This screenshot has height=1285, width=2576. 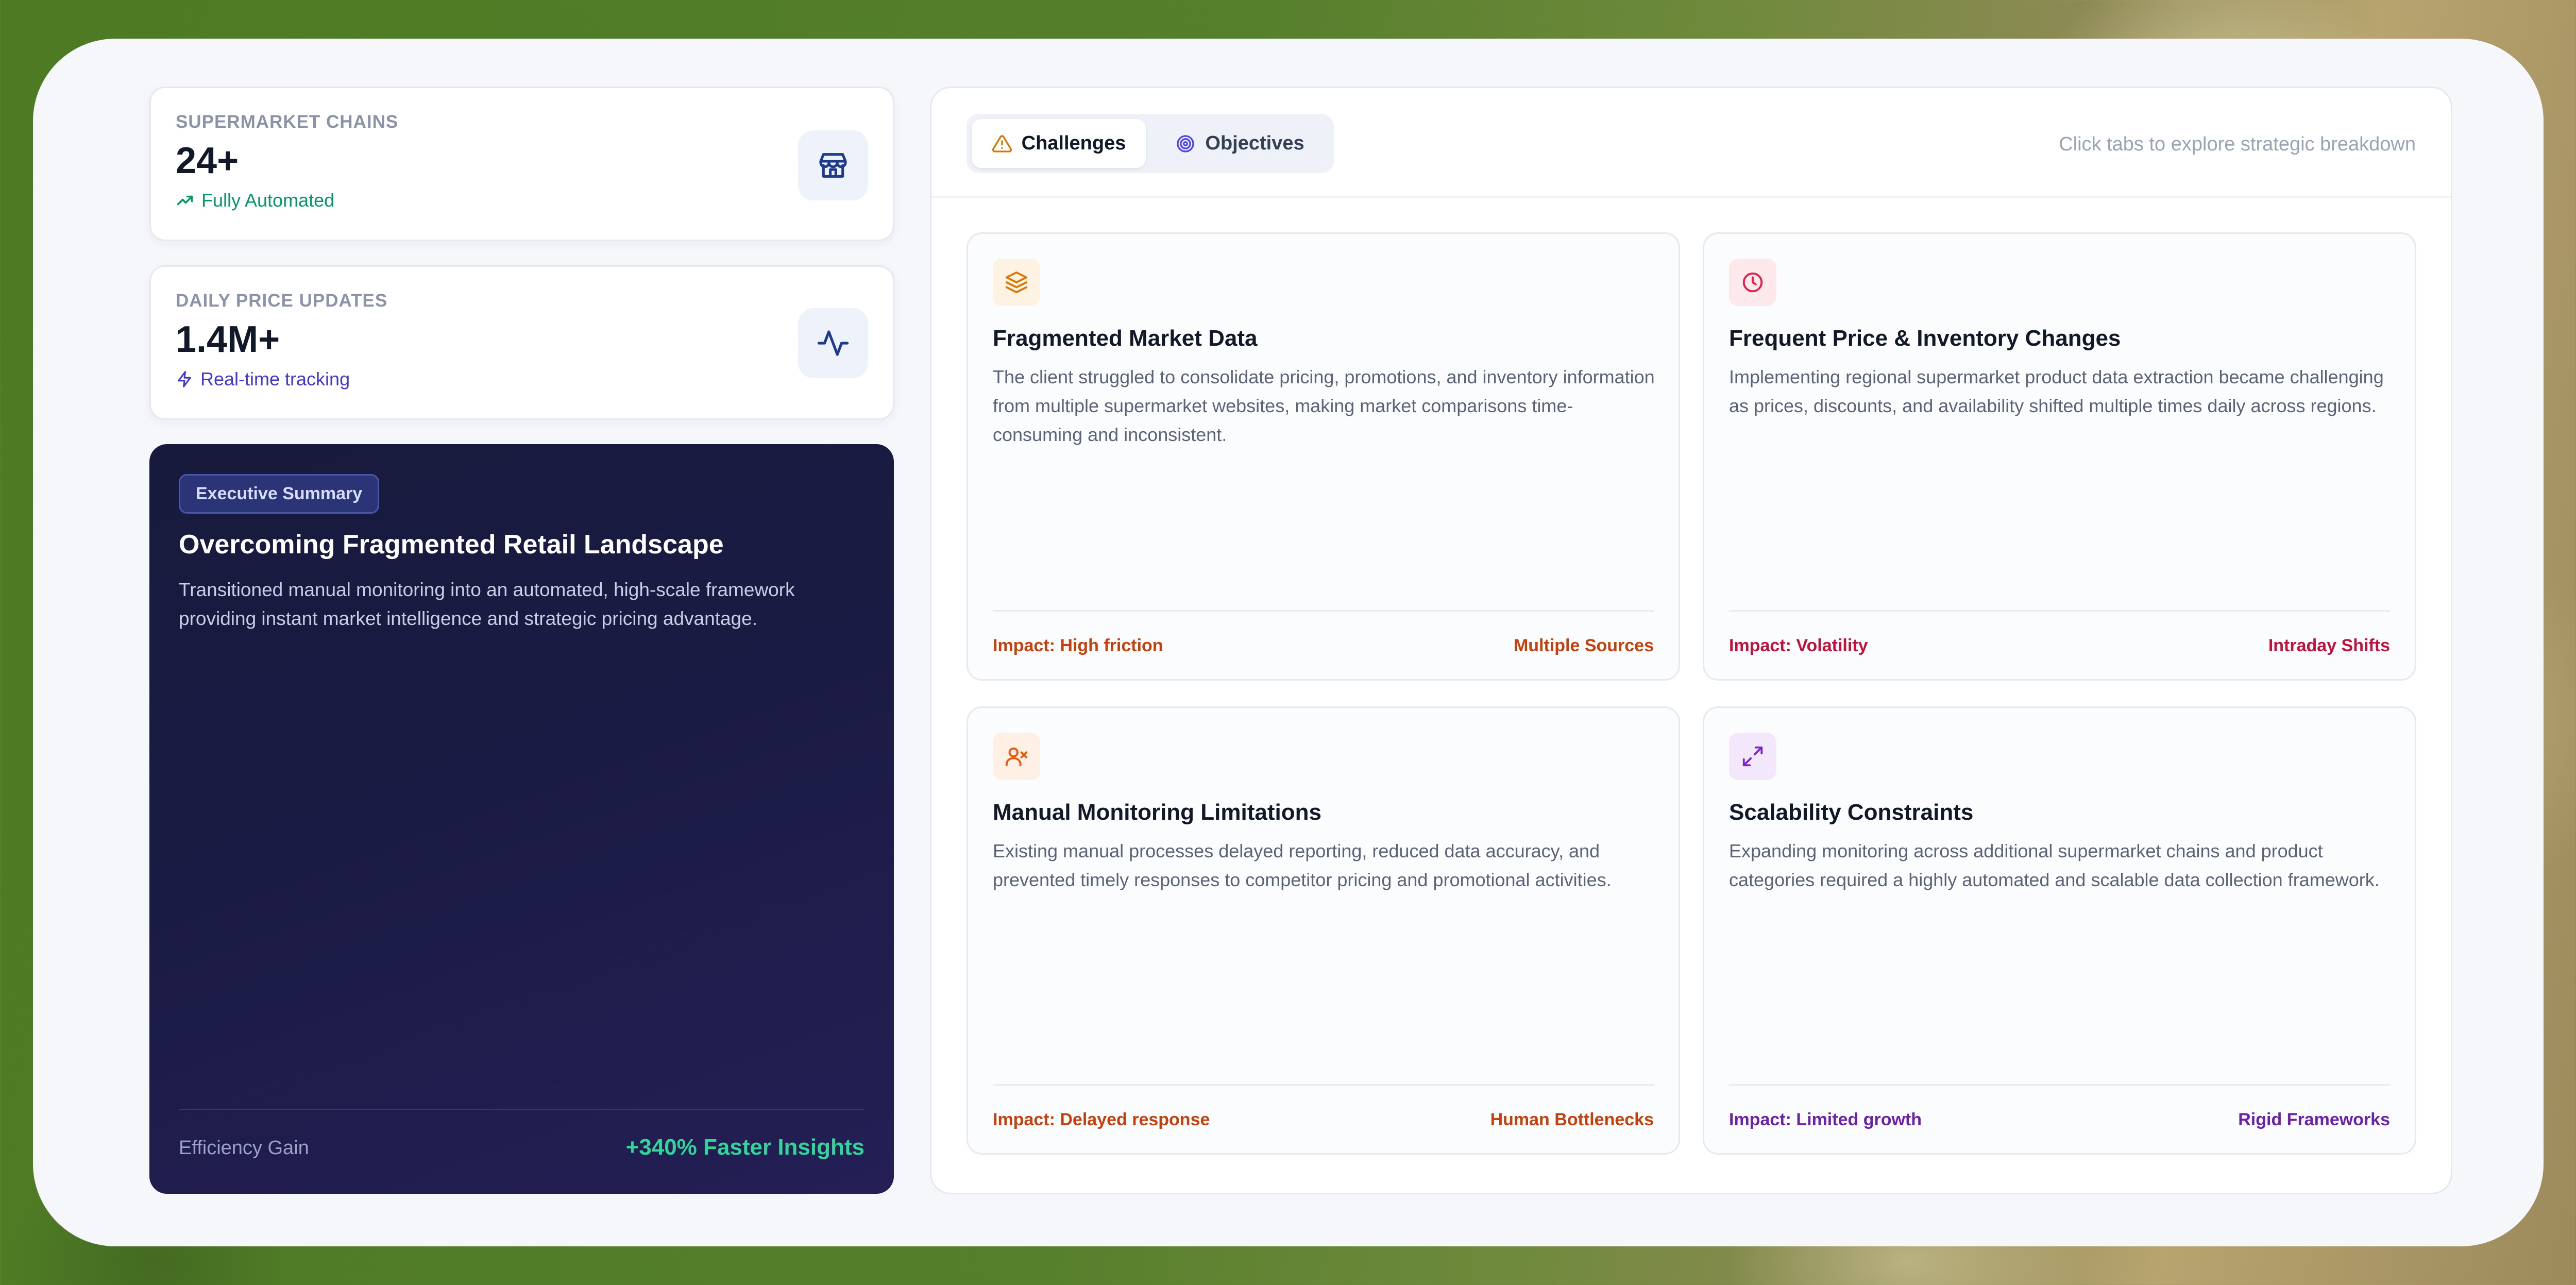 What do you see at coordinates (1101, 1119) in the screenshot?
I see `challenge-impact: Impact: Delayed response` at bounding box center [1101, 1119].